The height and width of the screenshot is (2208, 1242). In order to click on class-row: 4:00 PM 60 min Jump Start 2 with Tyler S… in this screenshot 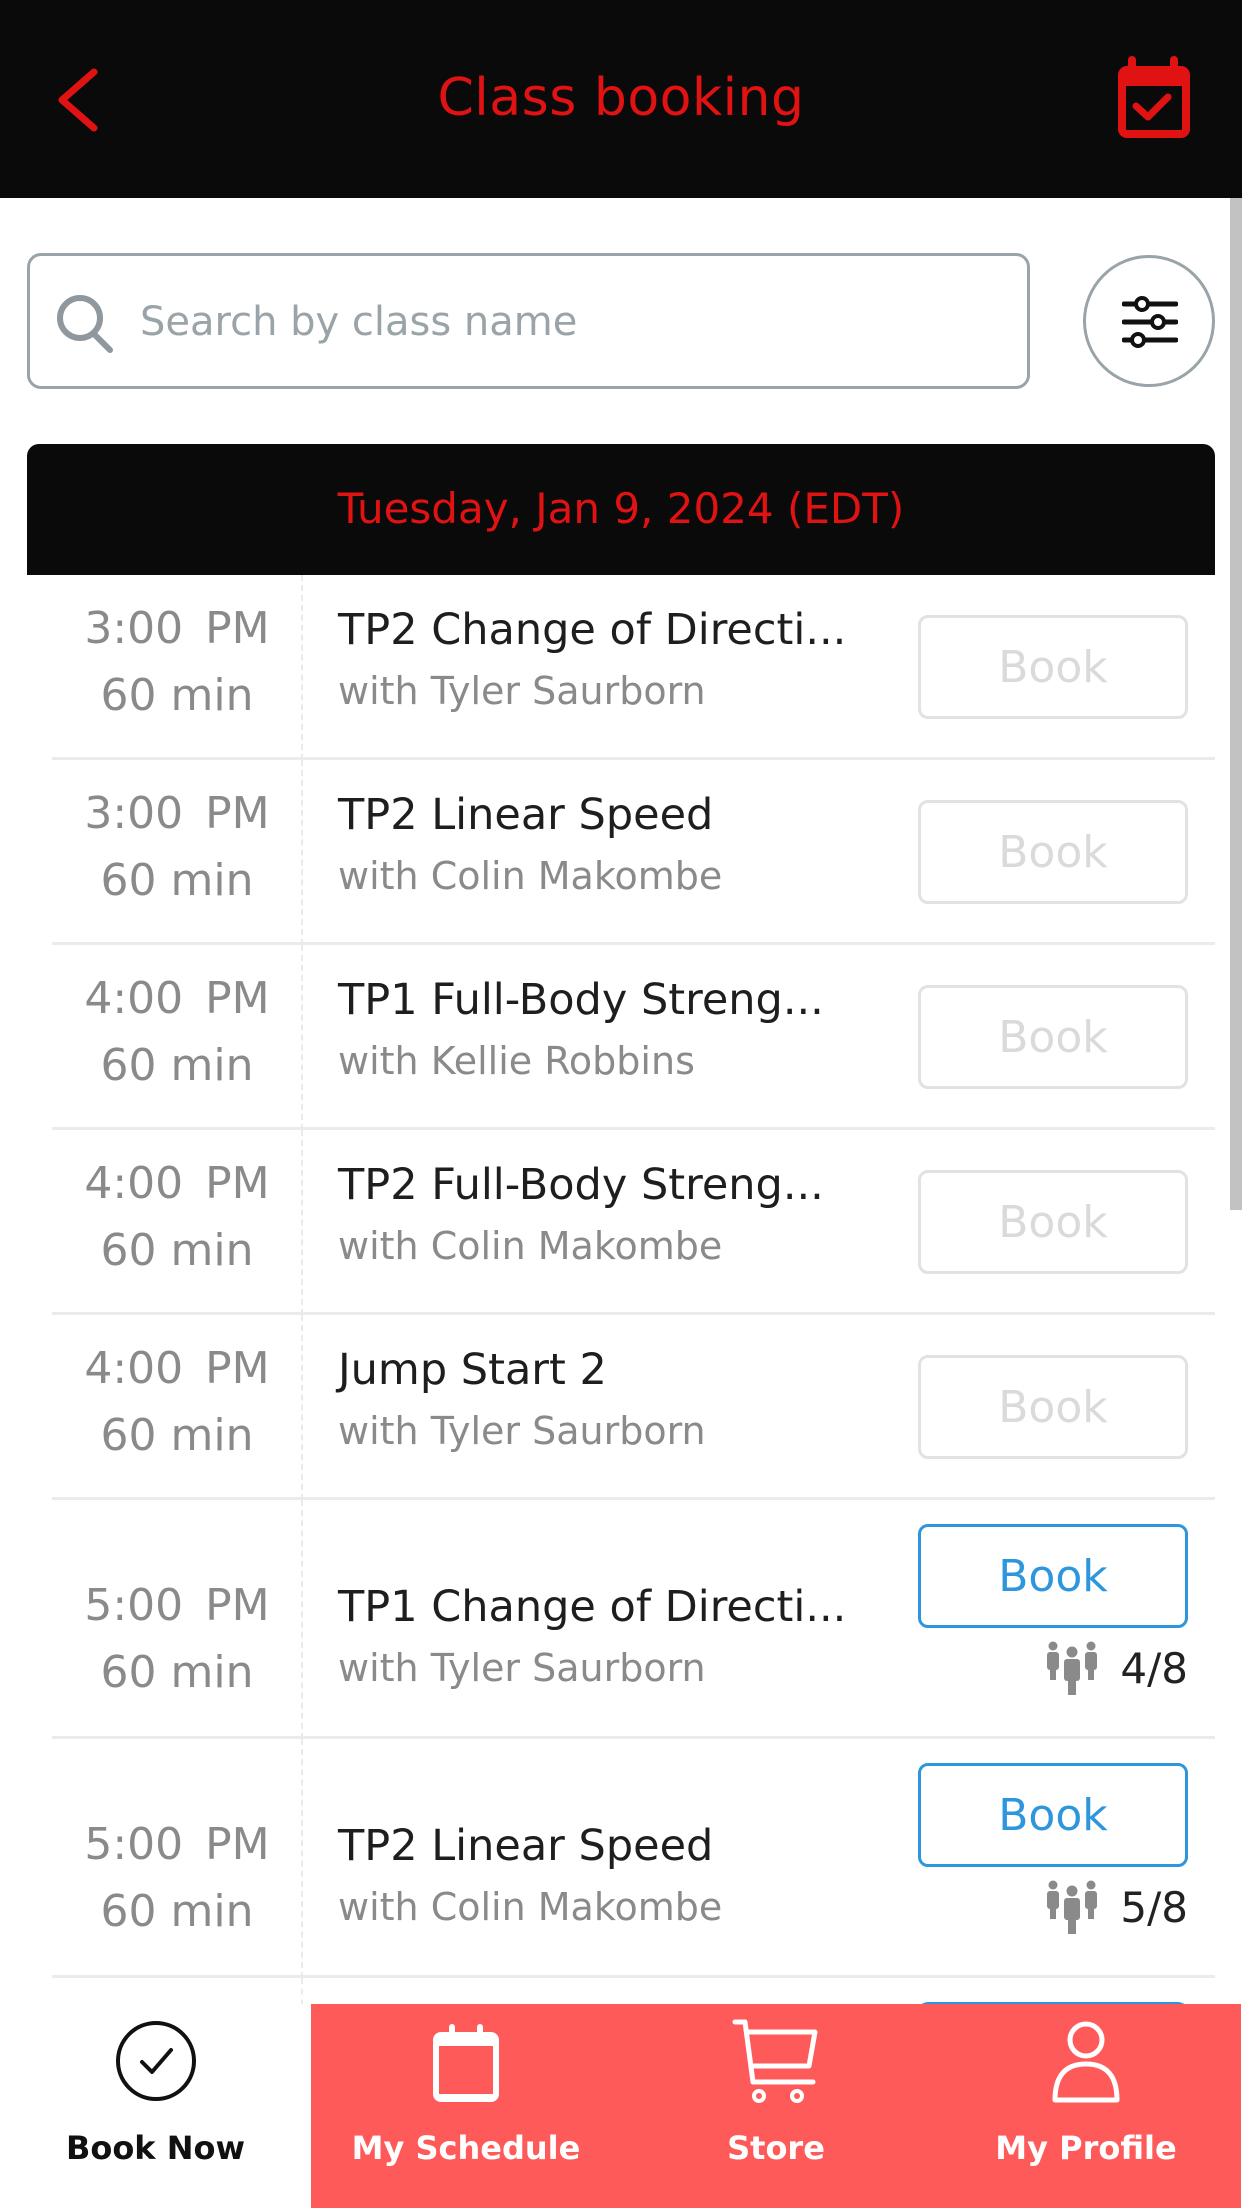, I will do `click(621, 1407)`.